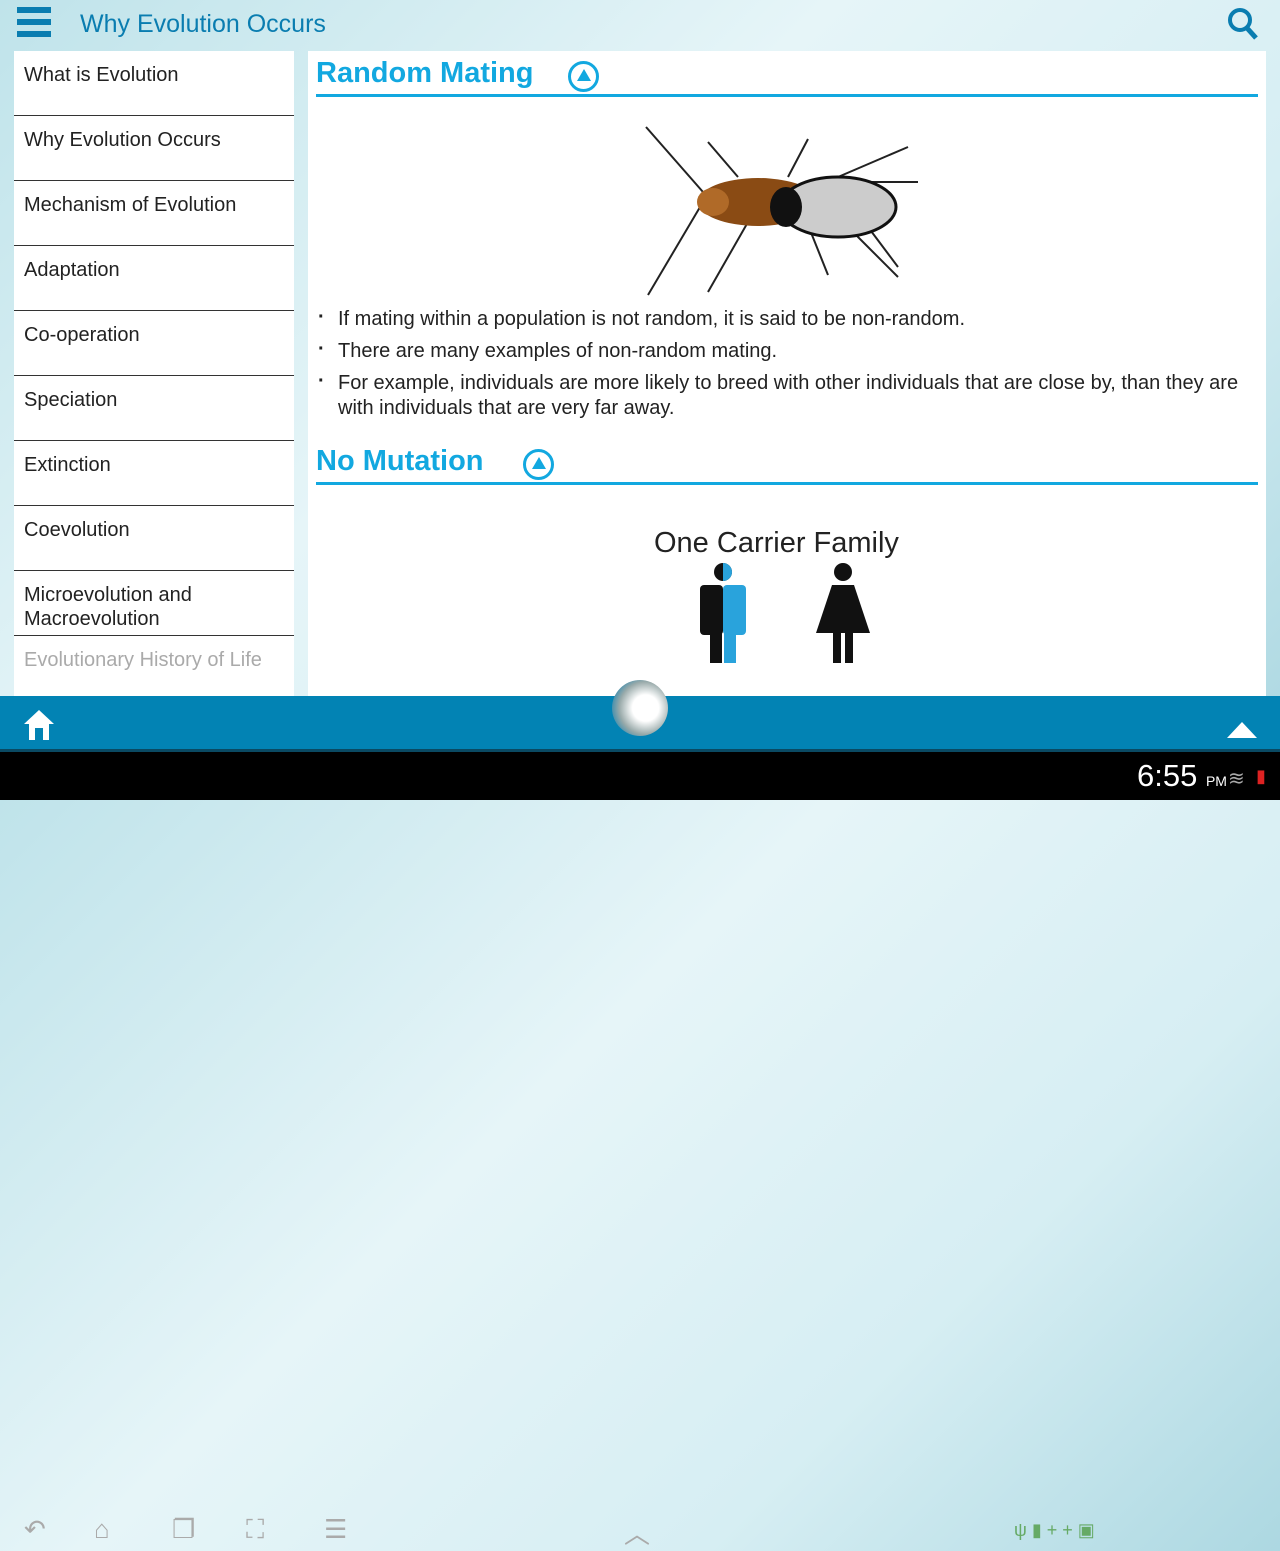 Image resolution: width=1280 pixels, height=1551 pixels. I want to click on menu-icon: ☰, so click(335, 1529).